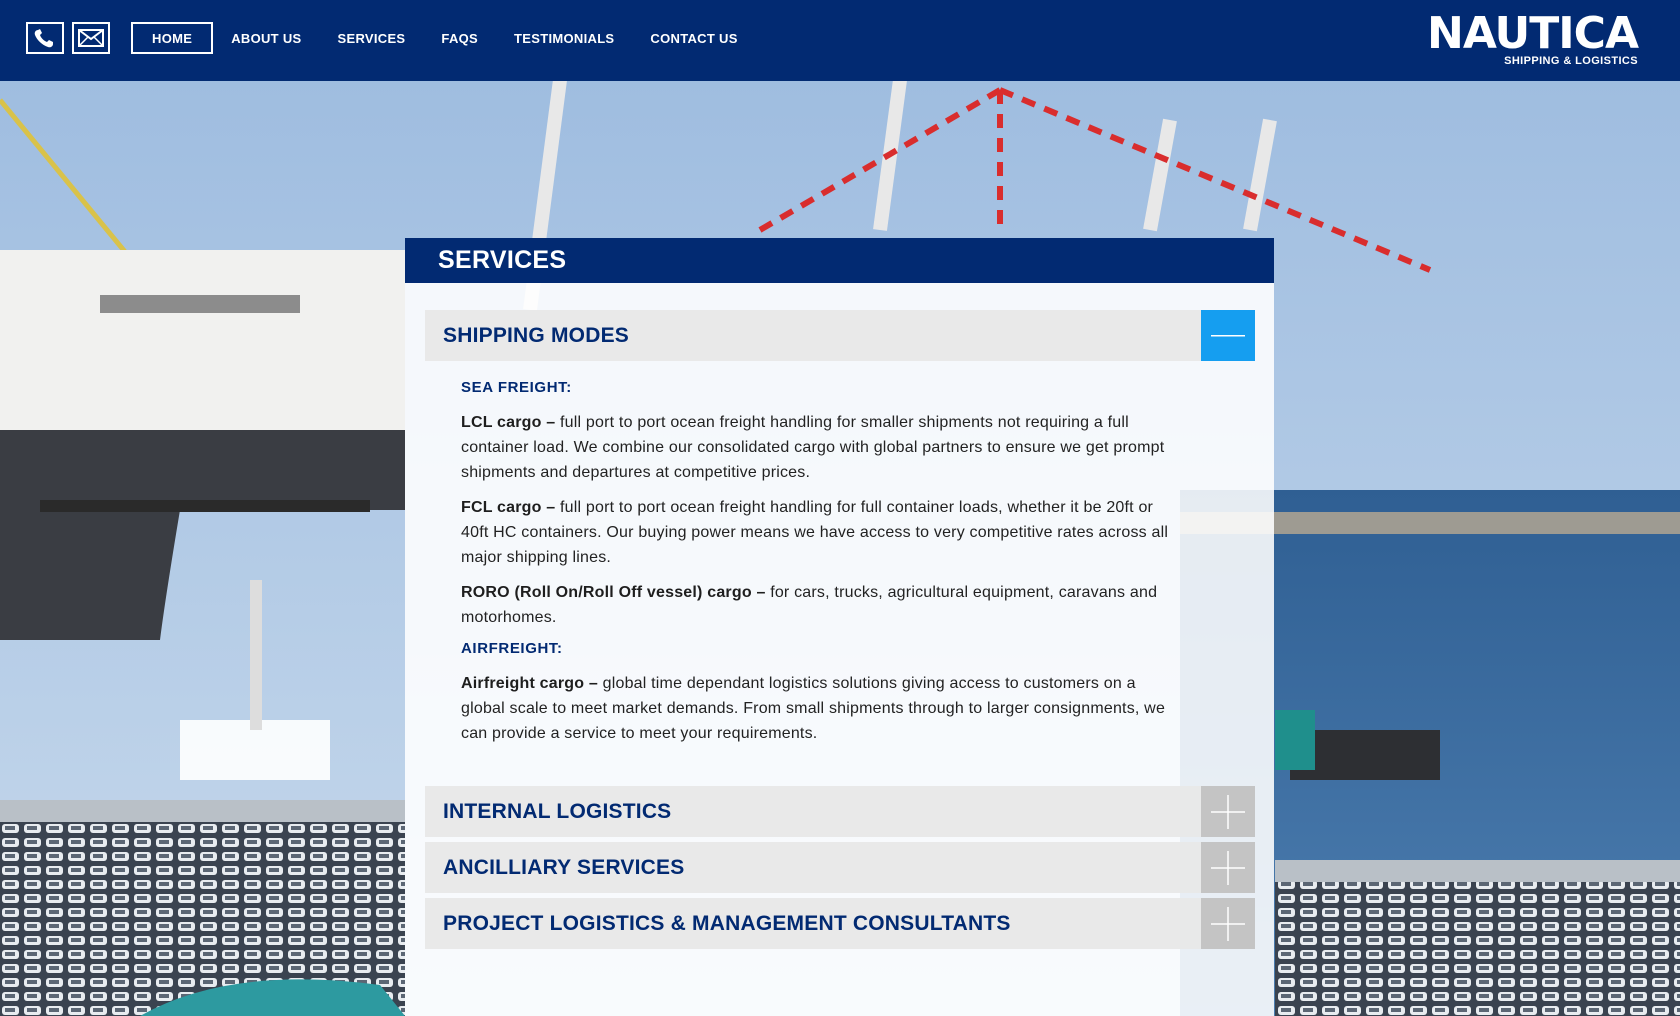 Image resolution: width=1680 pixels, height=1016 pixels. I want to click on nav-services: SERVICES, so click(372, 38).